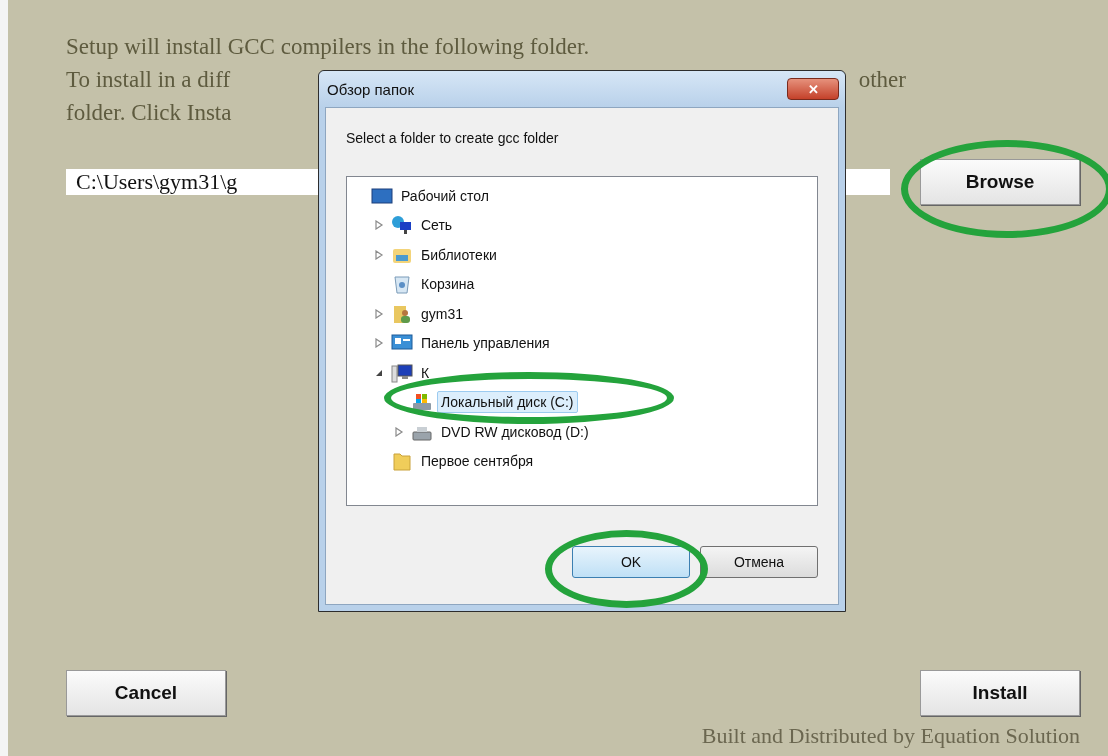 The width and height of the screenshot is (1108, 756). What do you see at coordinates (448, 284) in the screenshot?
I see `folder-item: Корзина` at bounding box center [448, 284].